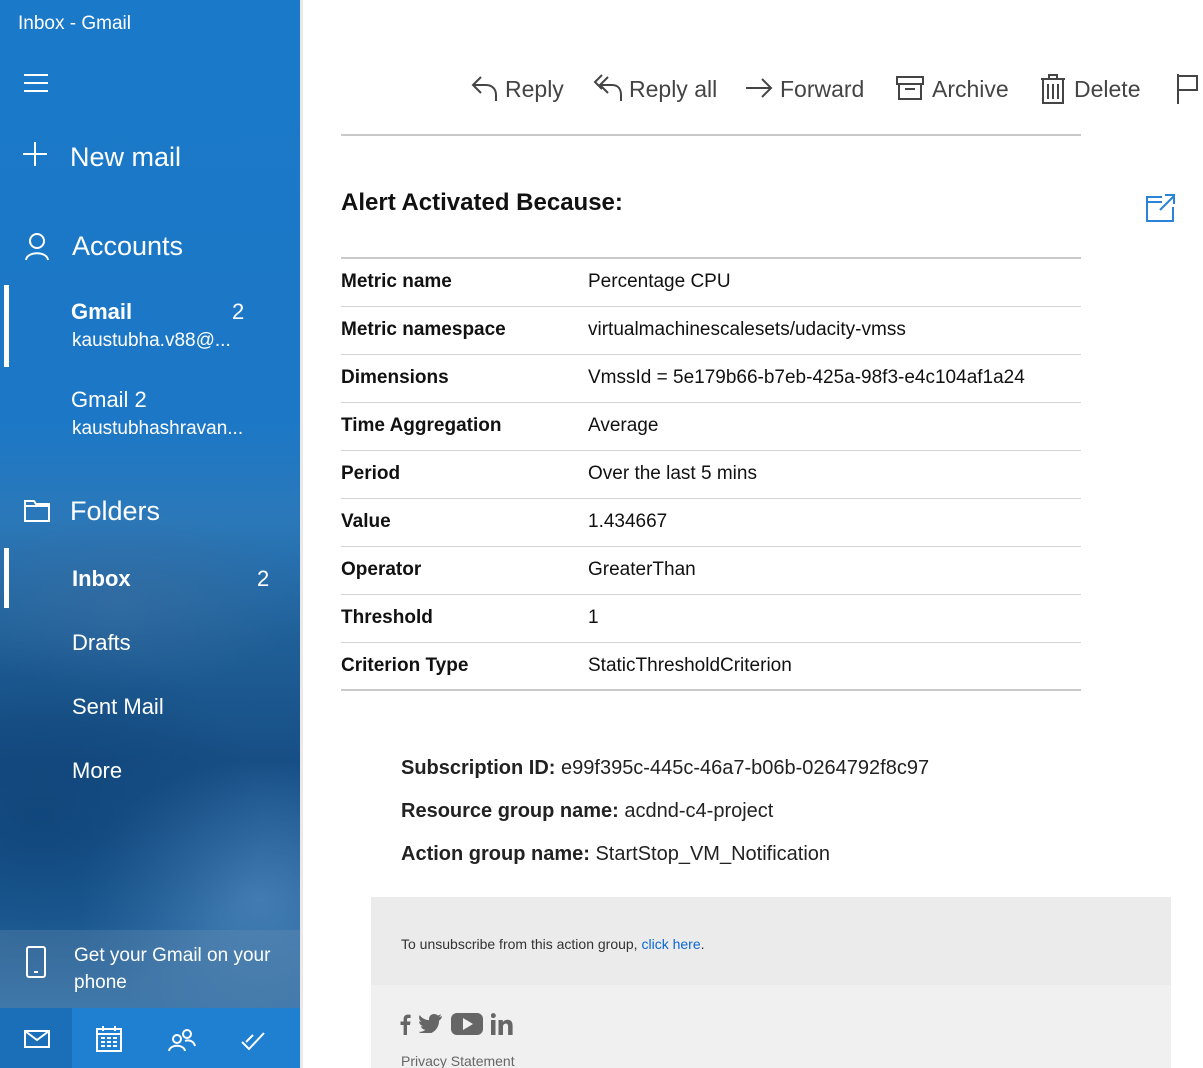 This screenshot has width=1203, height=1068. I want to click on metric-key: Period, so click(464, 474).